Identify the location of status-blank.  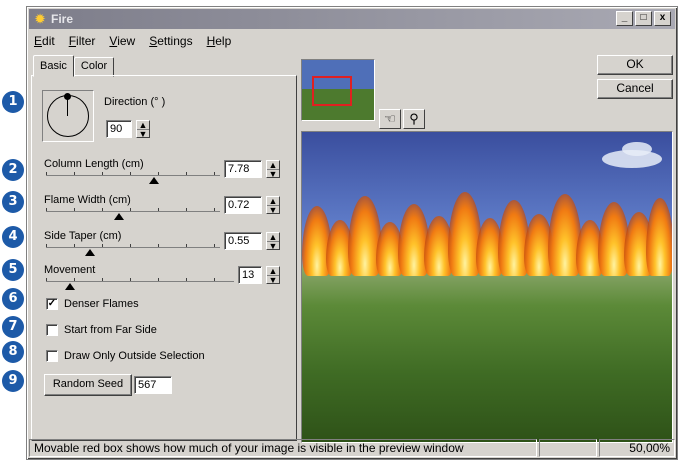
(568, 448).